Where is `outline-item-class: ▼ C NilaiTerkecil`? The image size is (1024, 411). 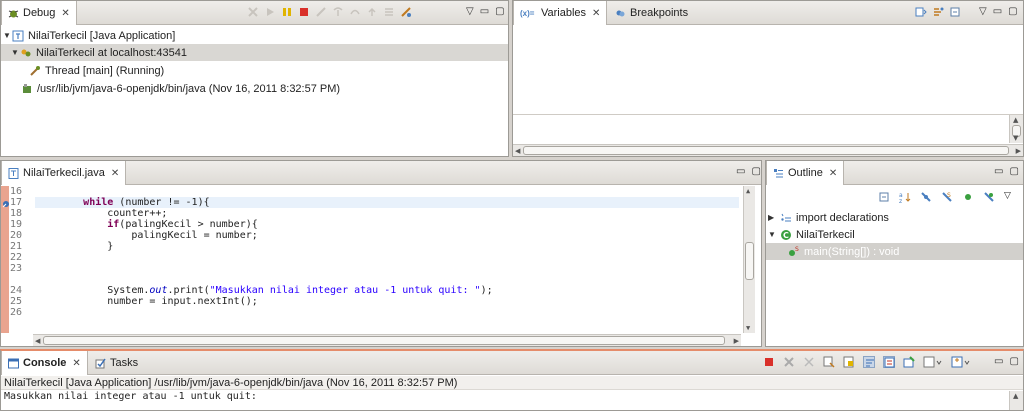 outline-item-class: ▼ C NilaiTerkecil is located at coordinates (894, 234).